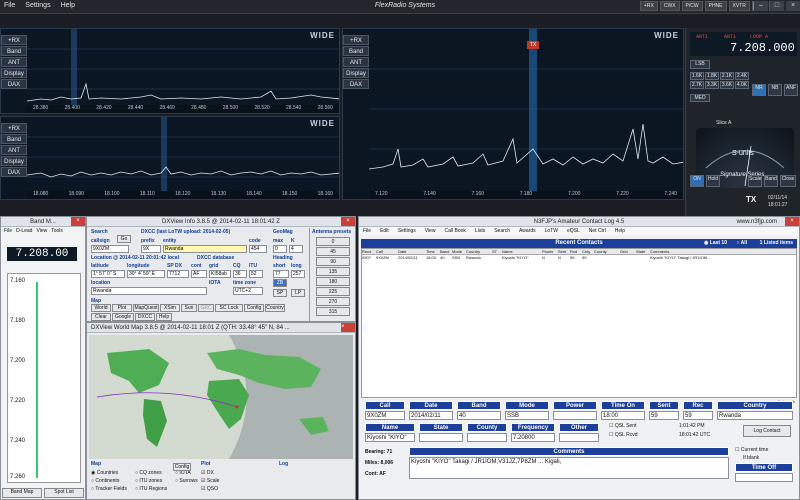 The width and height of the screenshot is (800, 500). What do you see at coordinates (669, 6) in the screenshot?
I see `tab-cwx: CWX` at bounding box center [669, 6].